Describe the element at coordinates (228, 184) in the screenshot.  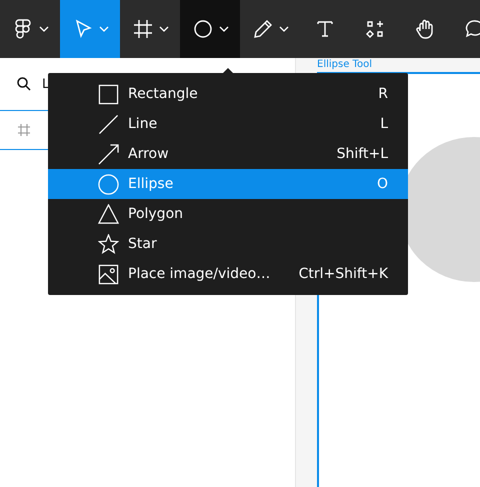
I see `menu-item: Ellipse O` at that location.